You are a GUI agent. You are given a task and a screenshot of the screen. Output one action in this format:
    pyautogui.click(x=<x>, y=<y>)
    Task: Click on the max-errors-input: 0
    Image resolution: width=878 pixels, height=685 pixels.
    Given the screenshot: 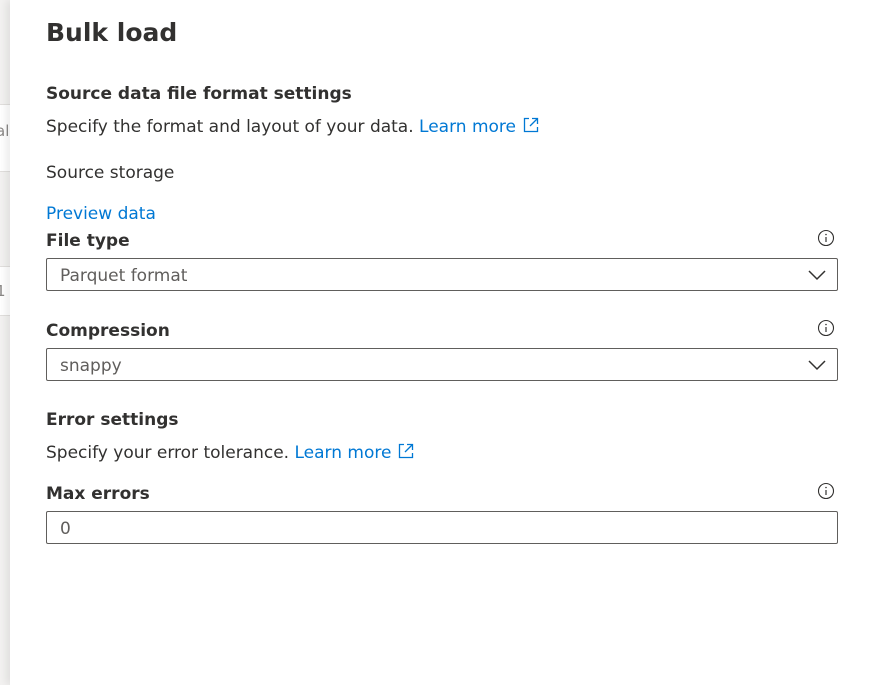 What is the action you would take?
    pyautogui.click(x=442, y=527)
    